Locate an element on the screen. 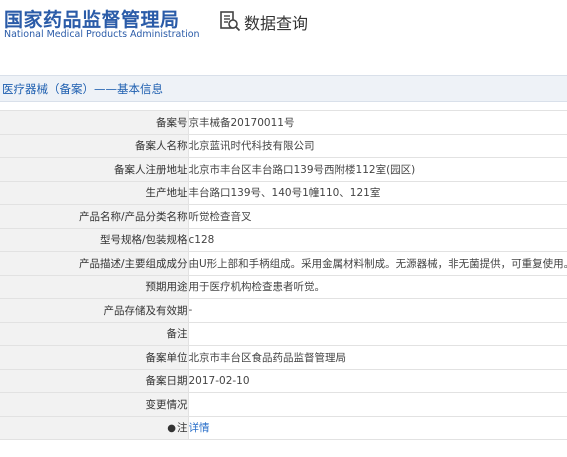 This screenshot has height=457, width=567. table-row: 备案人名称 北京蓝讯时代科技有限公司 is located at coordinates (283, 146).